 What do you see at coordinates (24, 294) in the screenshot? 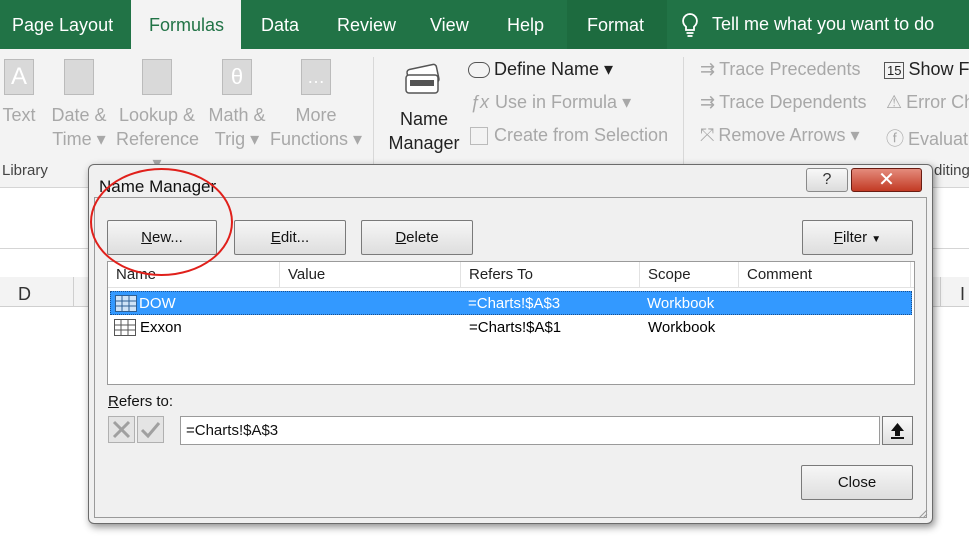
I see `column-header-d: D` at bounding box center [24, 294].